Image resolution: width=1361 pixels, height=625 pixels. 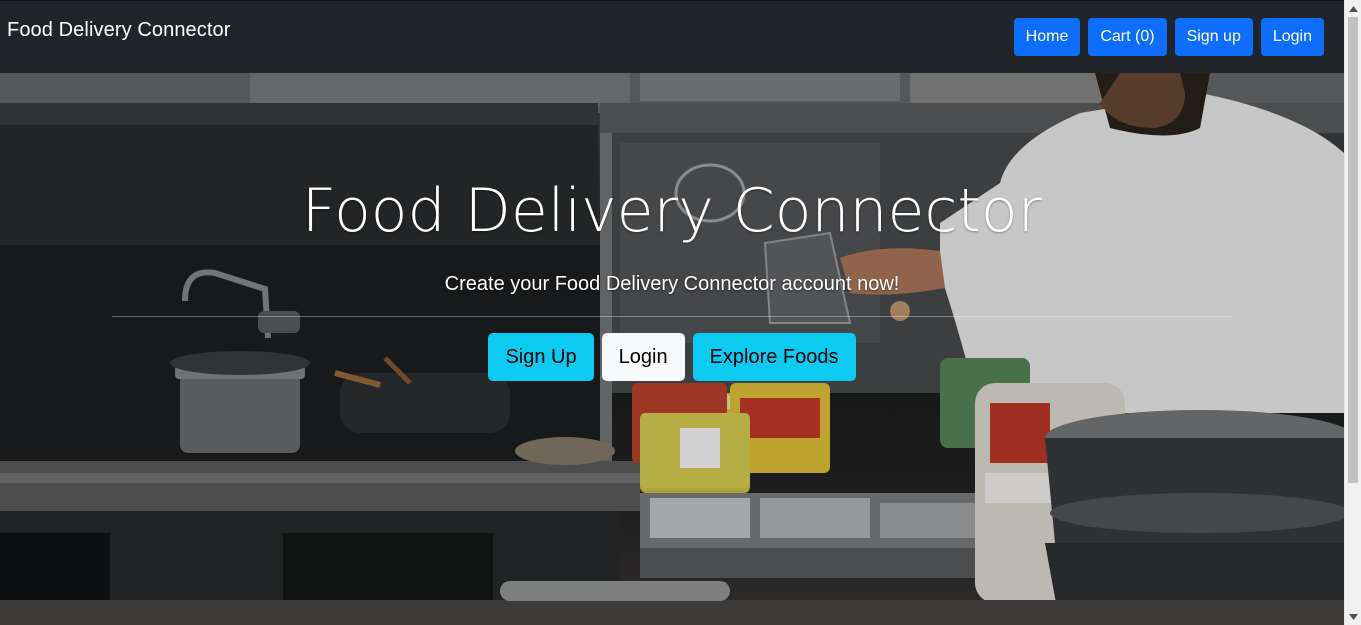 What do you see at coordinates (1127, 37) in the screenshot?
I see `nav-cart-button: Cart (0)` at bounding box center [1127, 37].